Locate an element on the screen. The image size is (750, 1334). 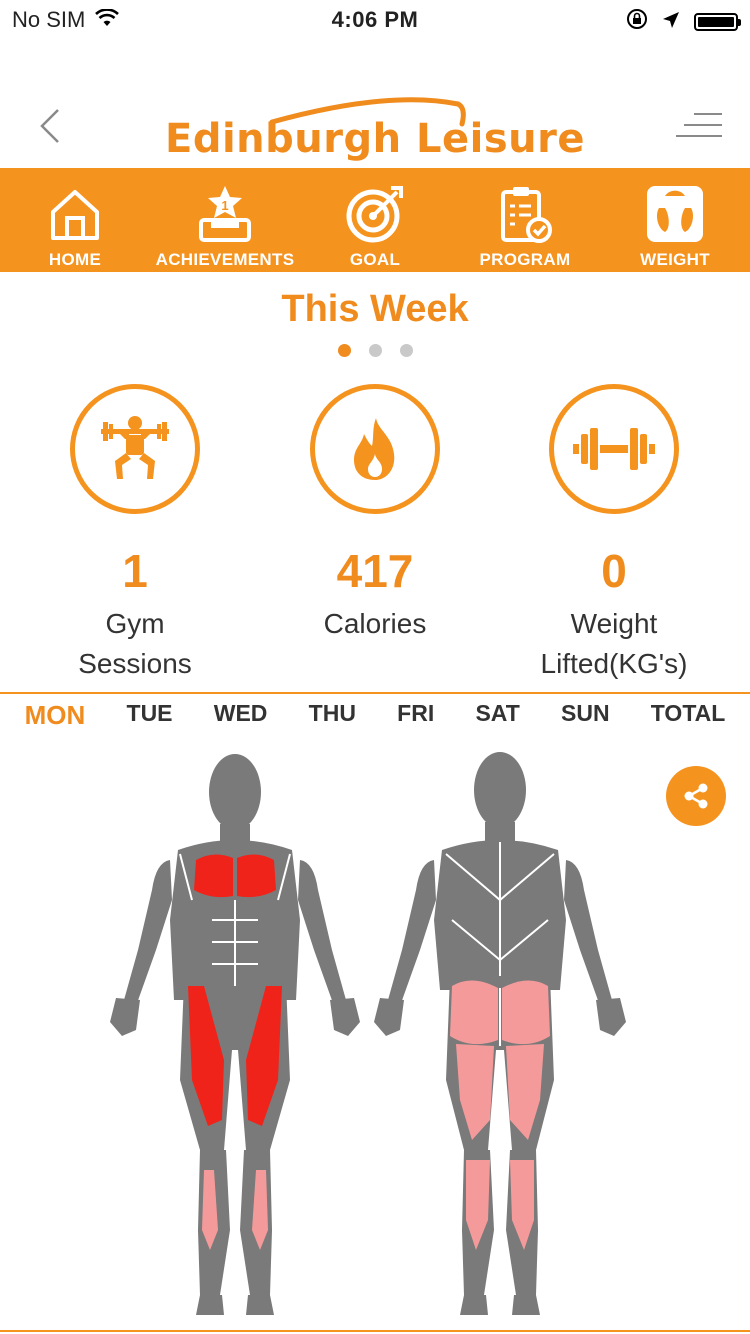
stat-value: 0 is located at coordinates (614, 571).